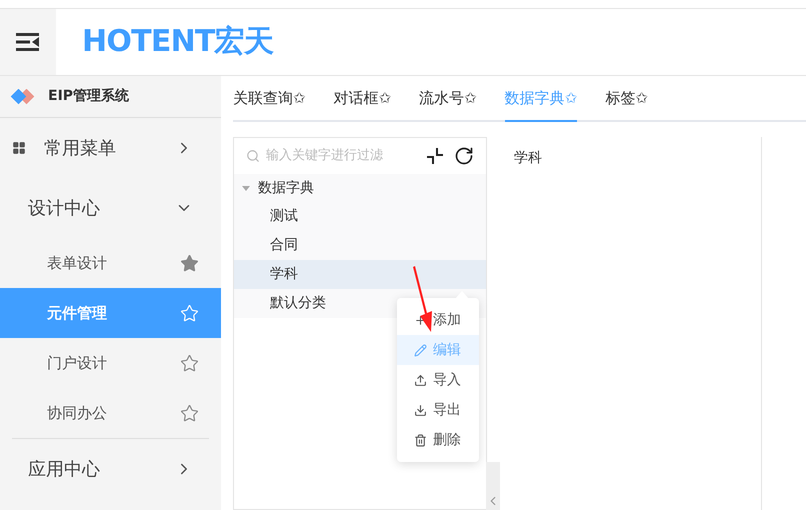  What do you see at coordinates (360, 216) in the screenshot?
I see `tree-node: 测试` at bounding box center [360, 216].